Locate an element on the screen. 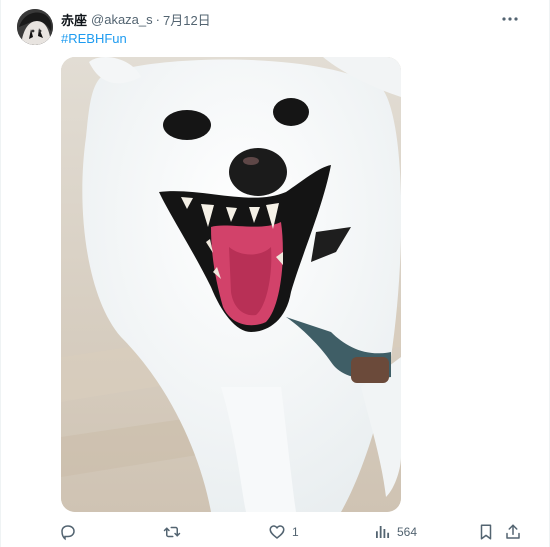 The width and height of the screenshot is (550, 547). more-options-button is located at coordinates (510, 19).